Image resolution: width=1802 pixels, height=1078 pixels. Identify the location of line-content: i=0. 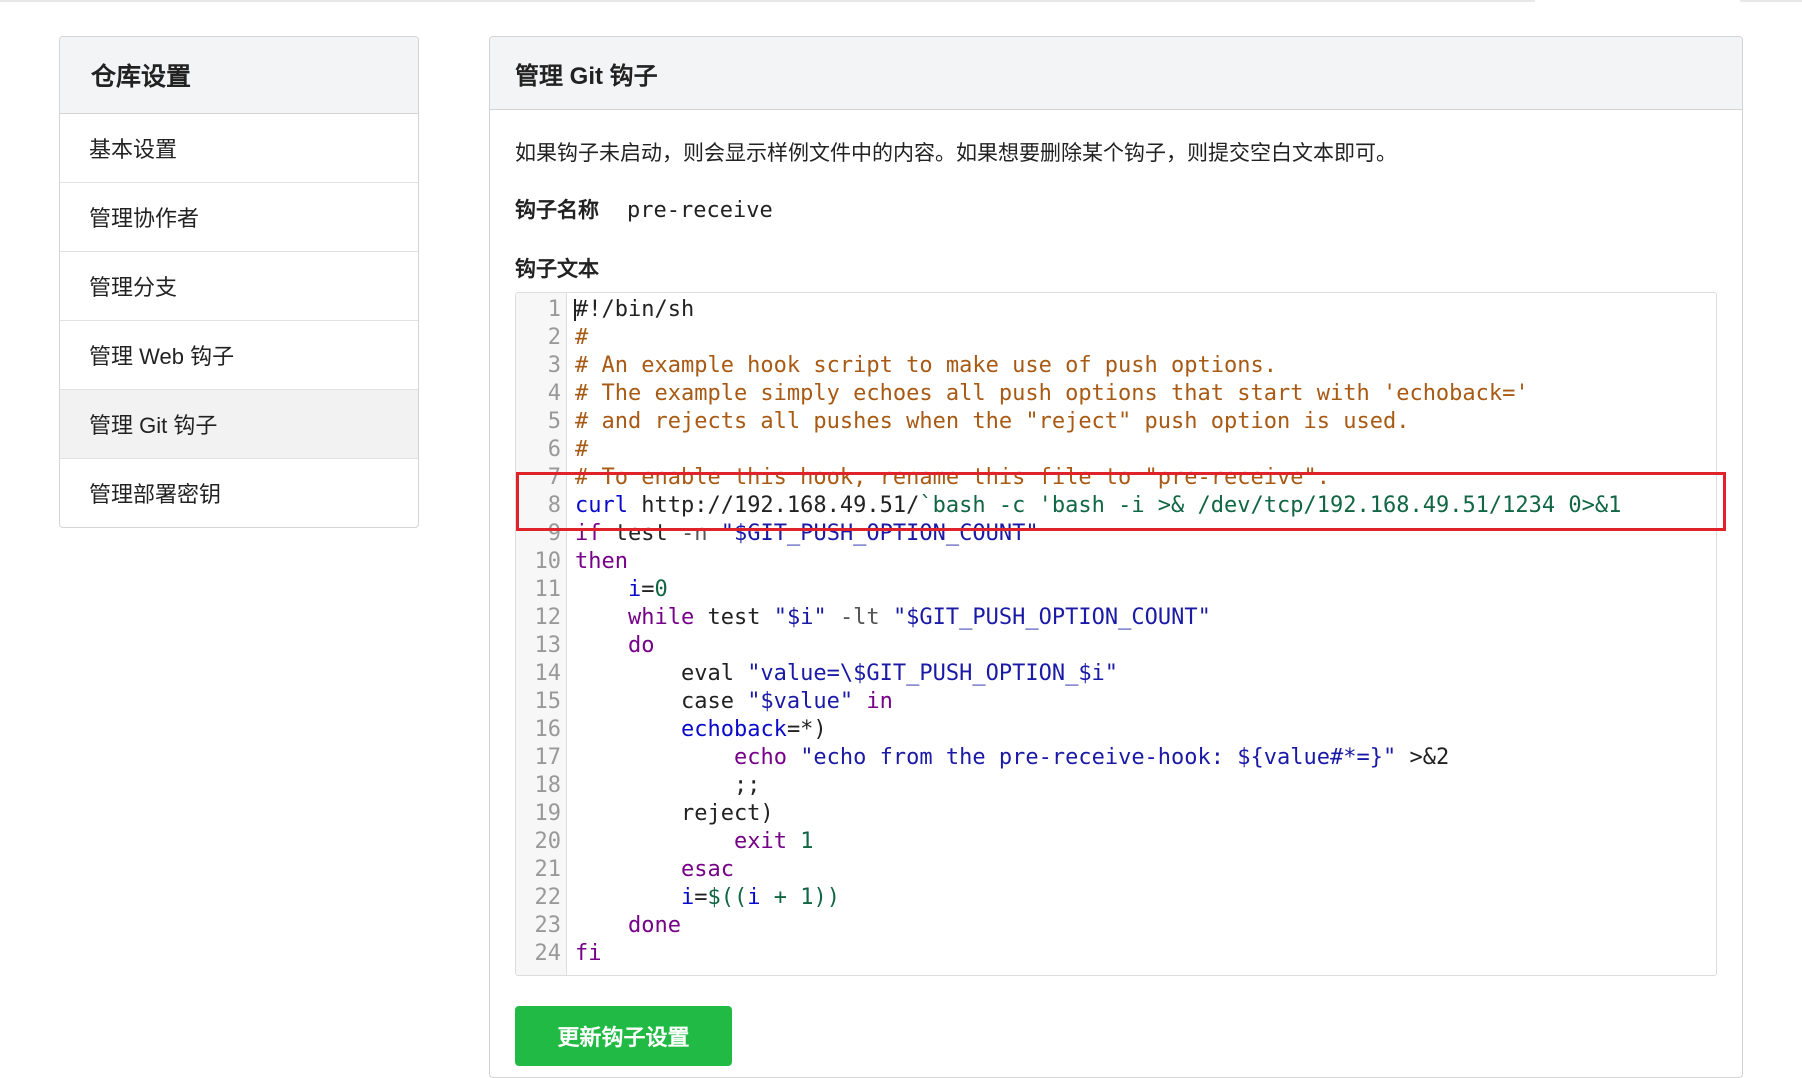
(621, 590).